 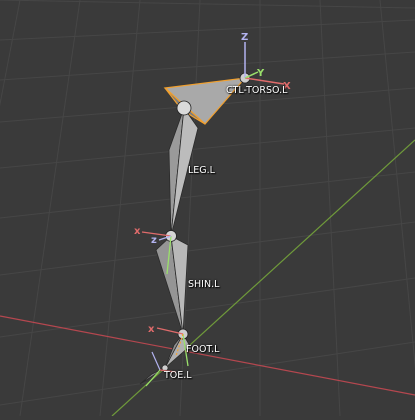 What do you see at coordinates (154, 240) in the screenshot?
I see `knee-z-label: z` at bounding box center [154, 240].